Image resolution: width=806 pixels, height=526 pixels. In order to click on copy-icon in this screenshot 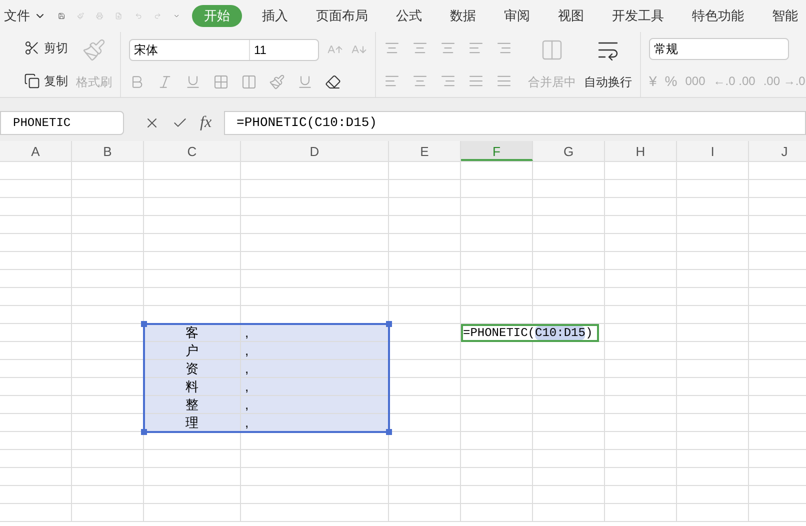, I will do `click(32, 80)`.